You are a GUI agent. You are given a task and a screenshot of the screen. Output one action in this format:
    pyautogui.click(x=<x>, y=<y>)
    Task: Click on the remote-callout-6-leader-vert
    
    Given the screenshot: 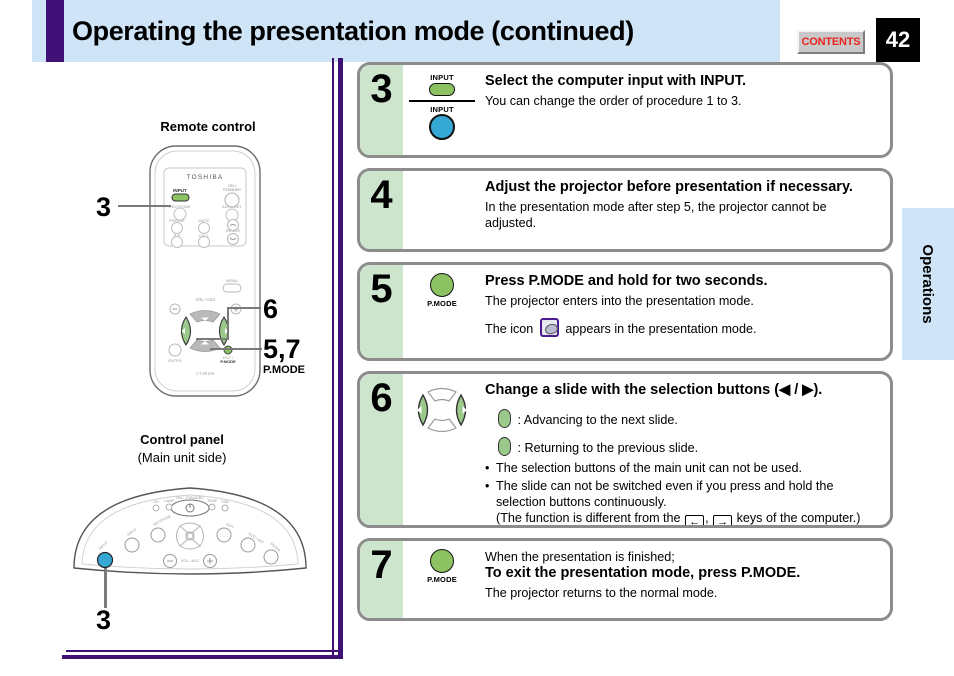 What is the action you would take?
    pyautogui.click(x=228, y=323)
    